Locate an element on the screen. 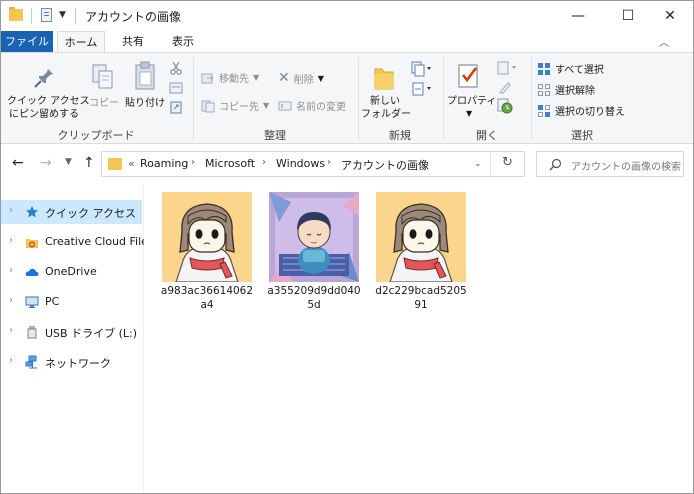 The width and height of the screenshot is (694, 494). file-name: a355209d9dd0405d is located at coordinates (314, 298).